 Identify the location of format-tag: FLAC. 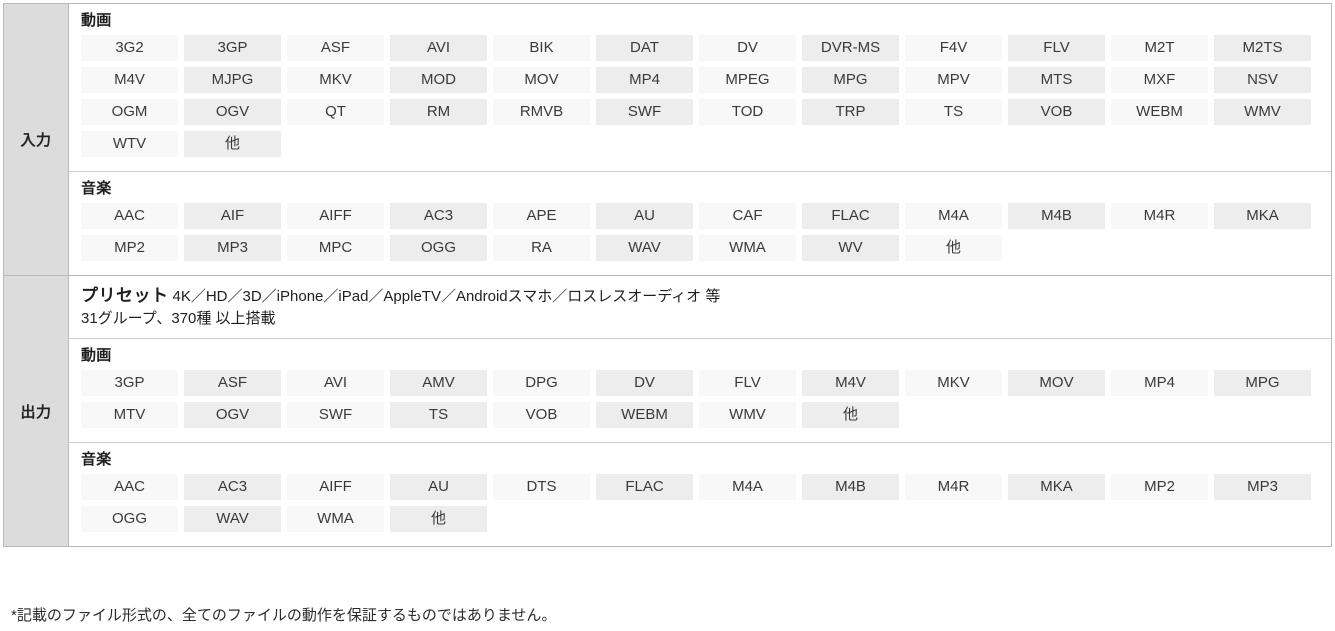
(644, 487).